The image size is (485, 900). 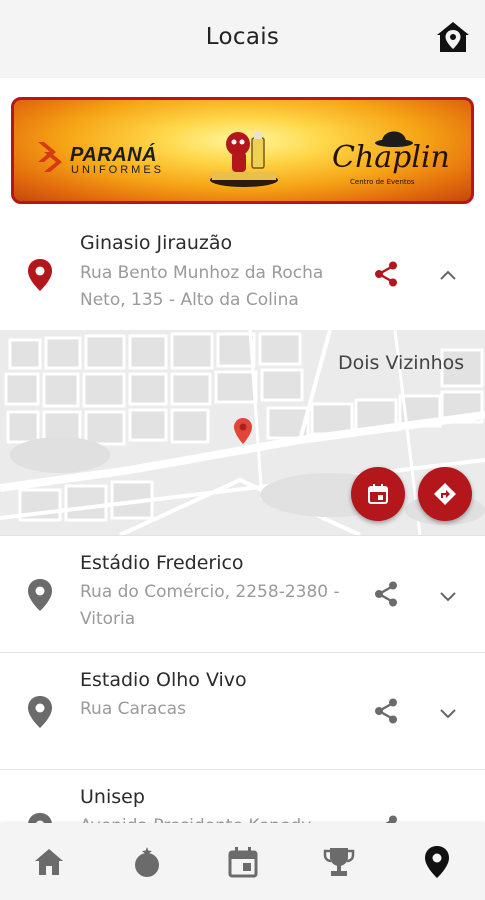 I want to click on directions-icon, so click(x=445, y=494).